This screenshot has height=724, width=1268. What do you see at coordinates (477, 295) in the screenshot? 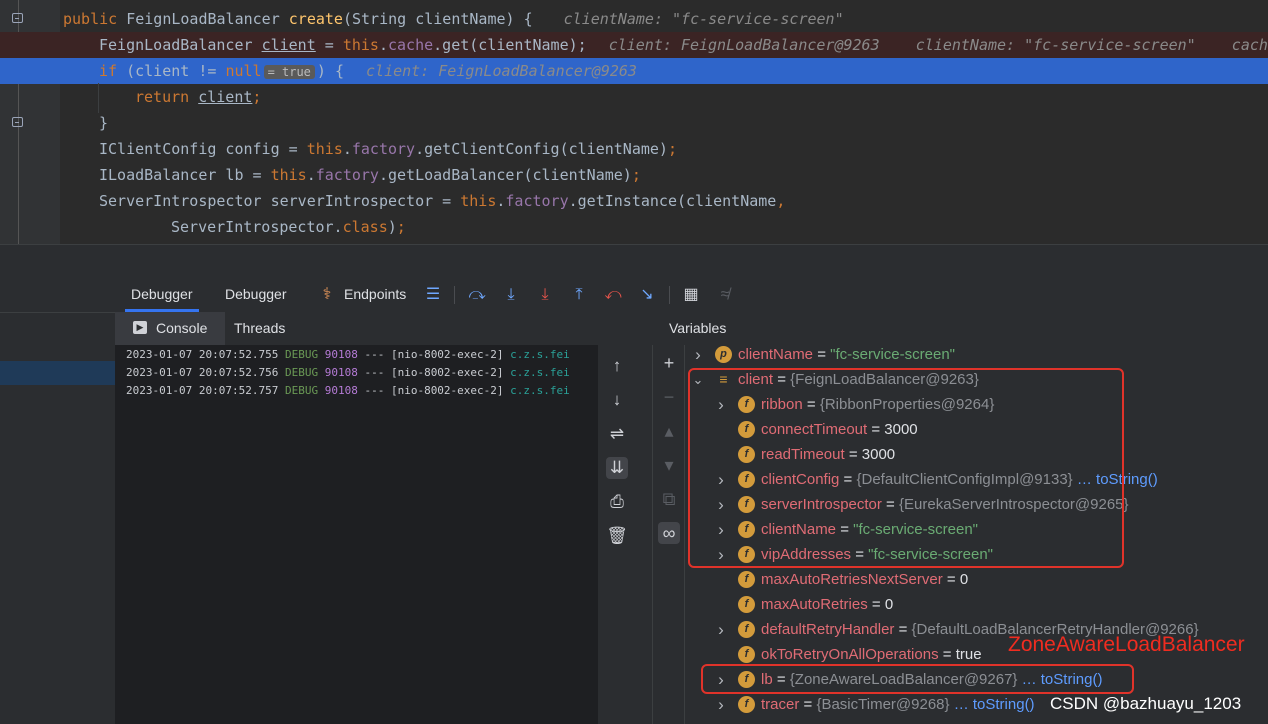
I see `step-over-icon: ⤼` at bounding box center [477, 295].